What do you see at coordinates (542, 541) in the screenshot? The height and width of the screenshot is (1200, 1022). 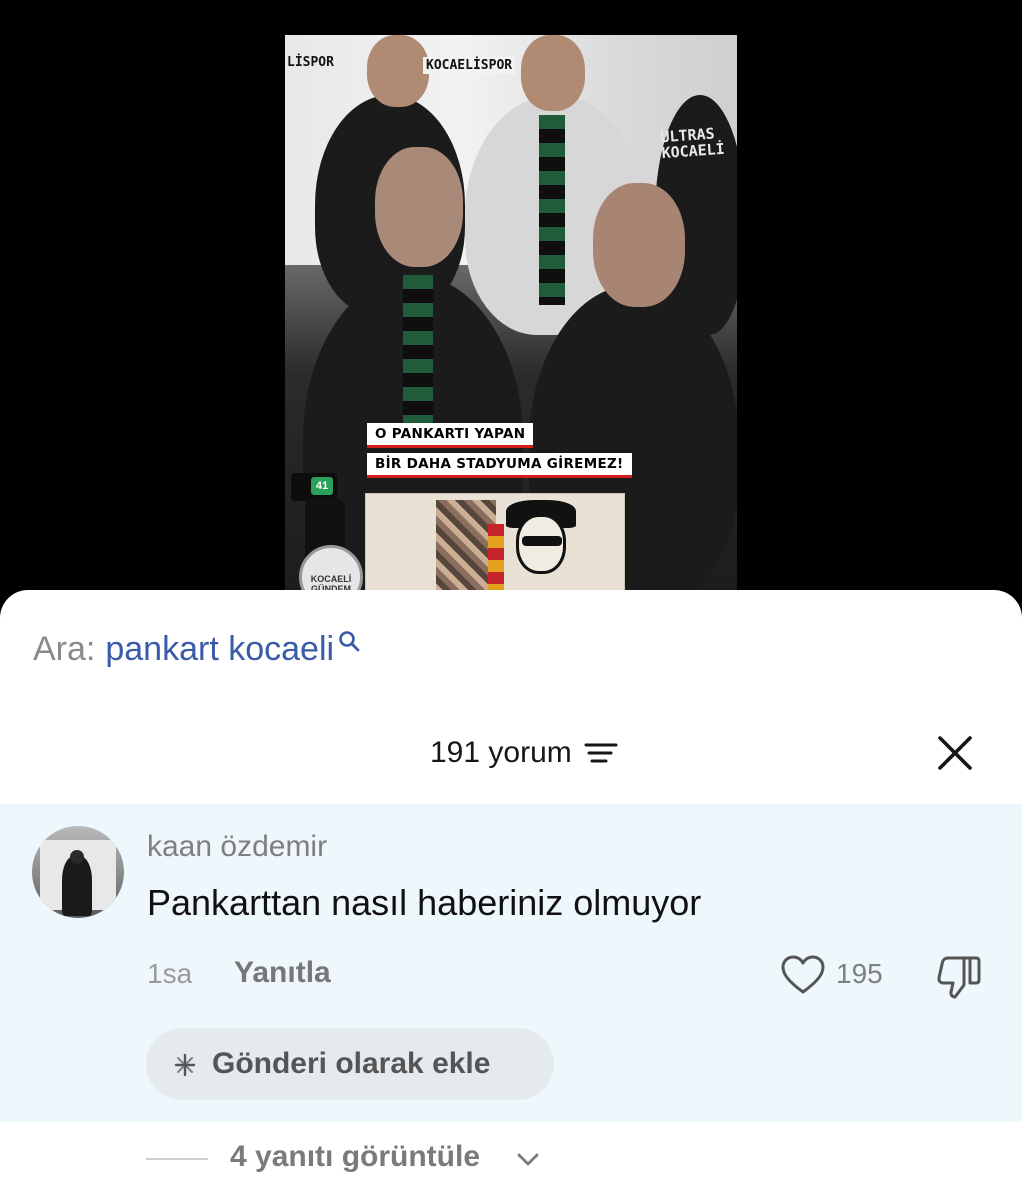 I see `banner-sunglasses` at bounding box center [542, 541].